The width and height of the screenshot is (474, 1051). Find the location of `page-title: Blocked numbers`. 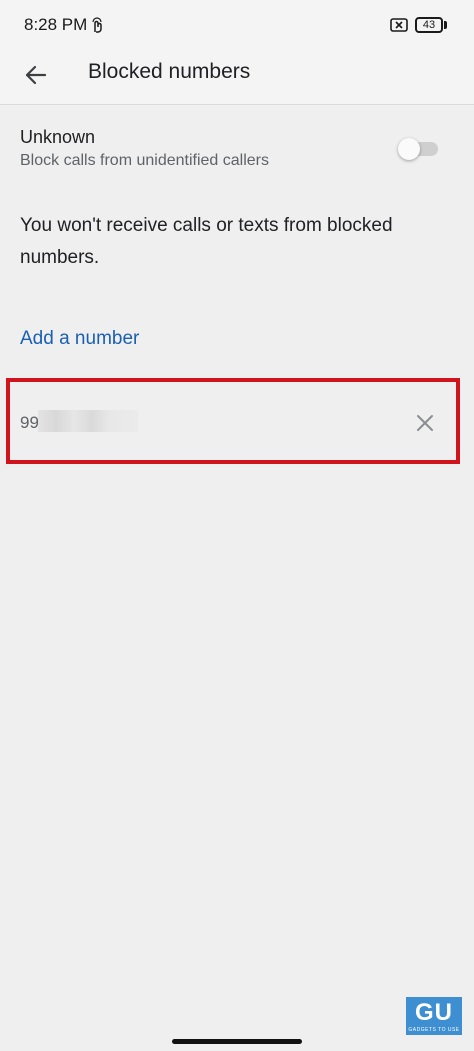

page-title: Blocked numbers is located at coordinates (169, 71).